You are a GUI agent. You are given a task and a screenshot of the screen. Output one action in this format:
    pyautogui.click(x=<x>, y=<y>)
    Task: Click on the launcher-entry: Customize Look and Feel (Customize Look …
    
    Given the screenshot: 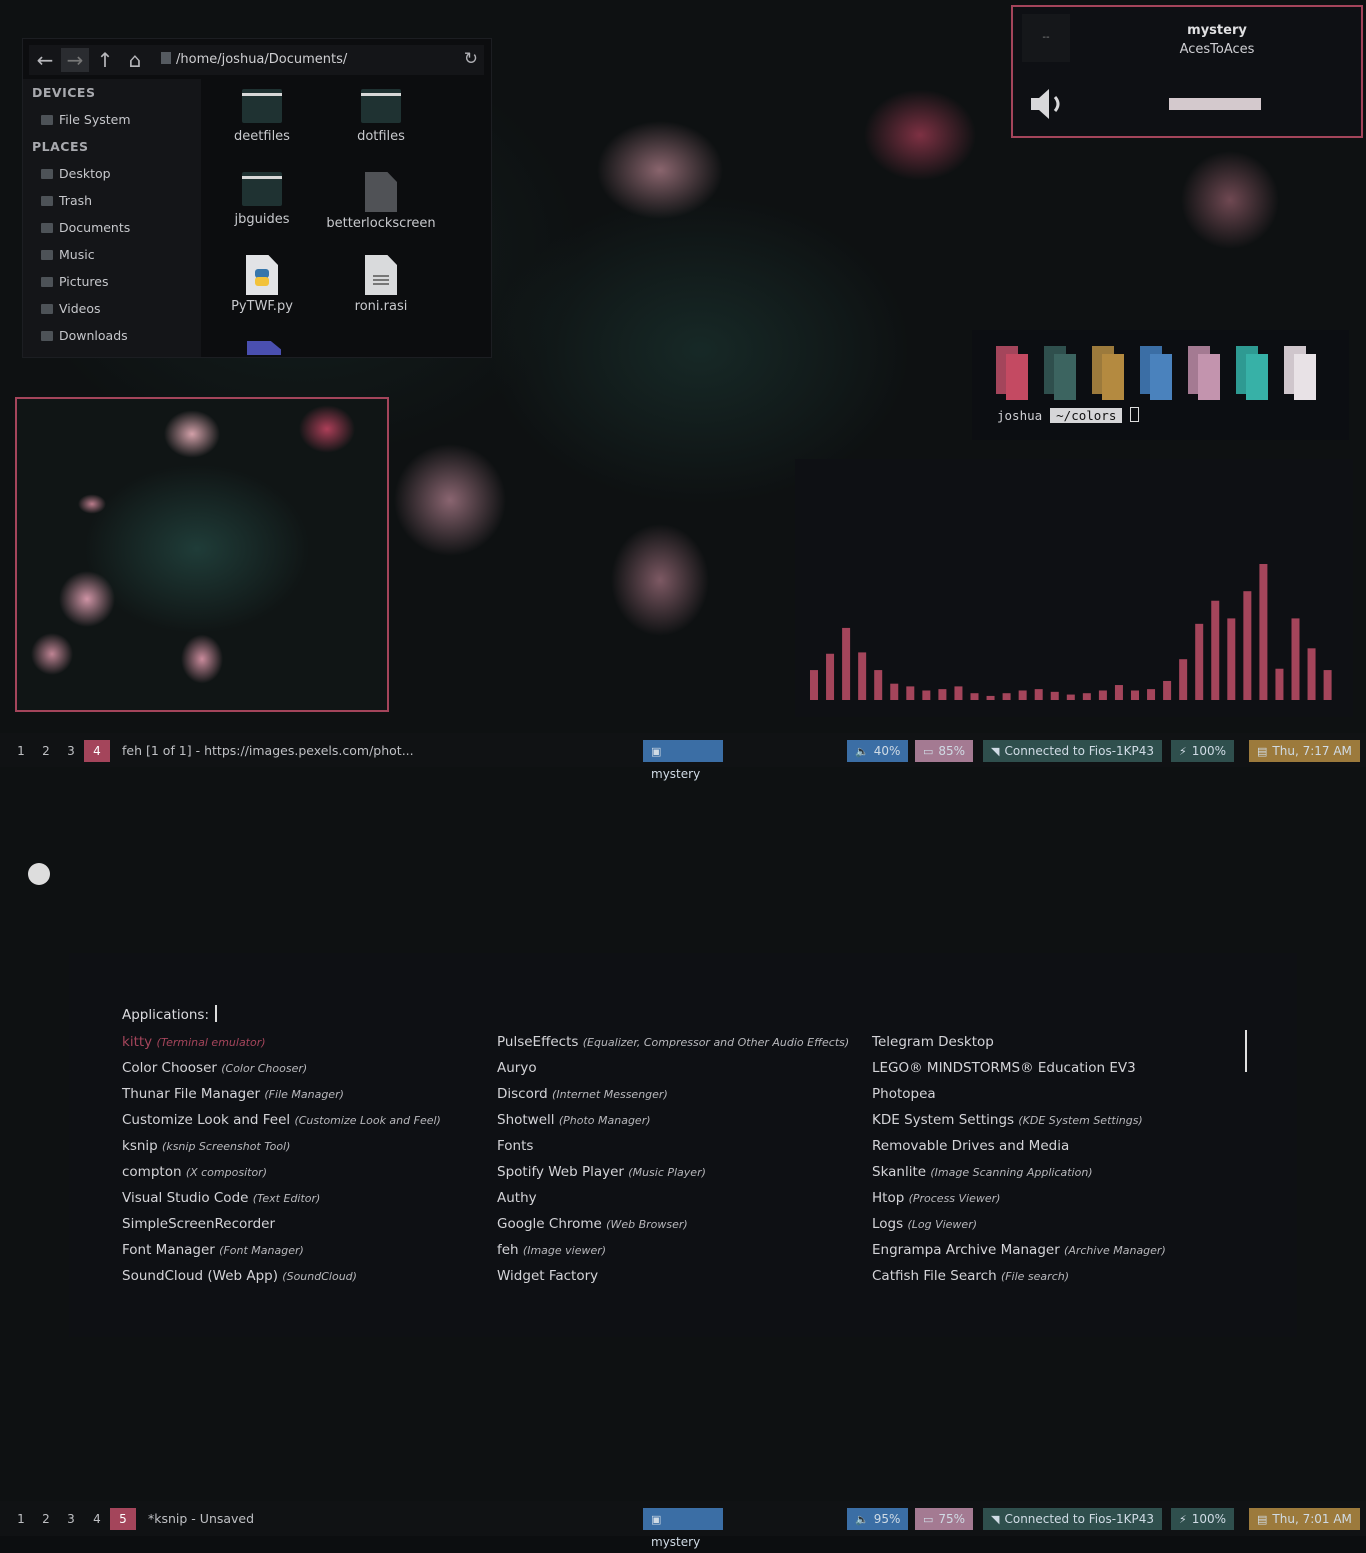 What is the action you would take?
    pyautogui.click(x=281, y=1120)
    